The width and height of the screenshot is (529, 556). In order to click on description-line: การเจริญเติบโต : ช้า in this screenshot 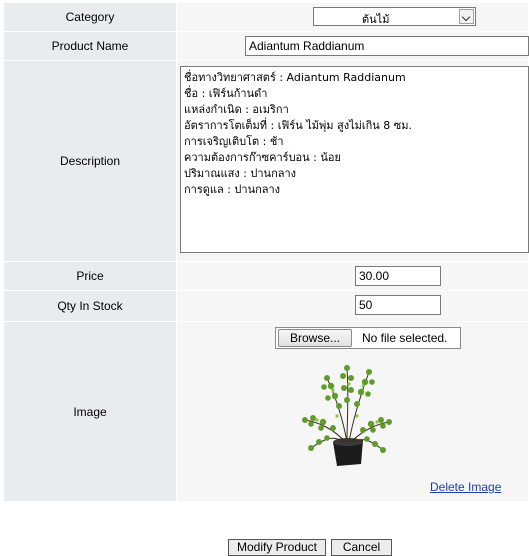, I will do `click(234, 141)`.